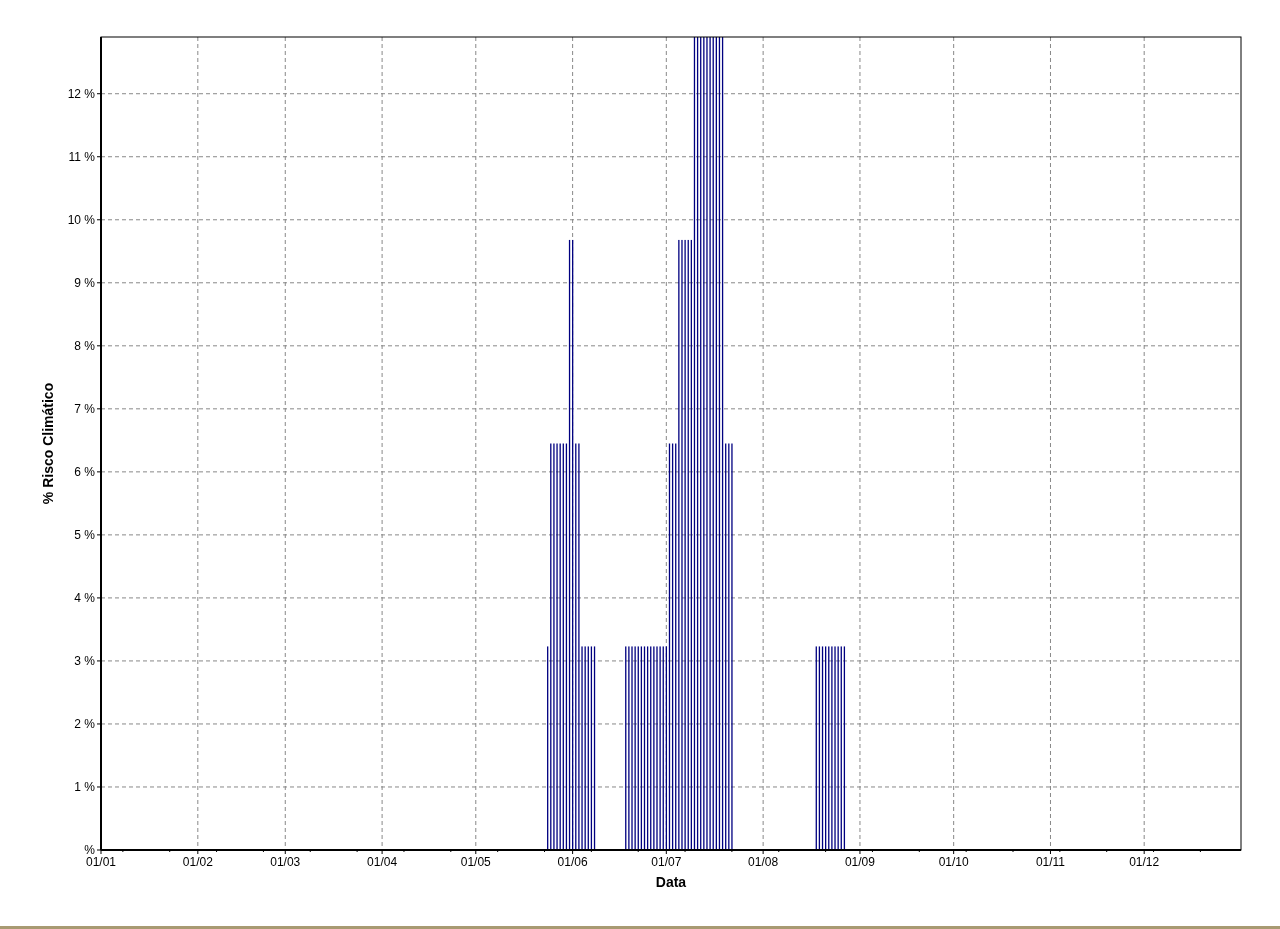 This screenshot has height=929, width=1280. I want to click on y-tick-label: 1 %, so click(84, 787).